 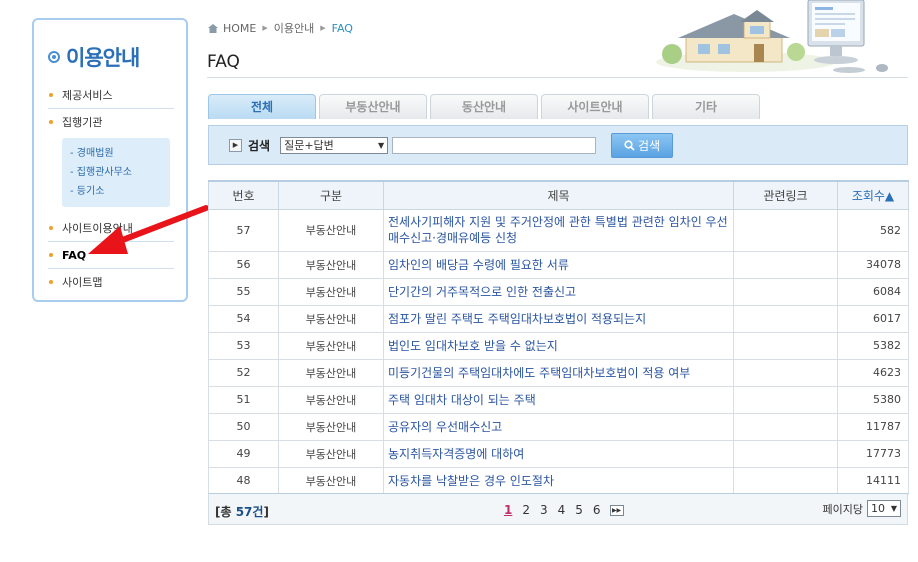 I want to click on header-title: 제목, so click(x=558, y=195).